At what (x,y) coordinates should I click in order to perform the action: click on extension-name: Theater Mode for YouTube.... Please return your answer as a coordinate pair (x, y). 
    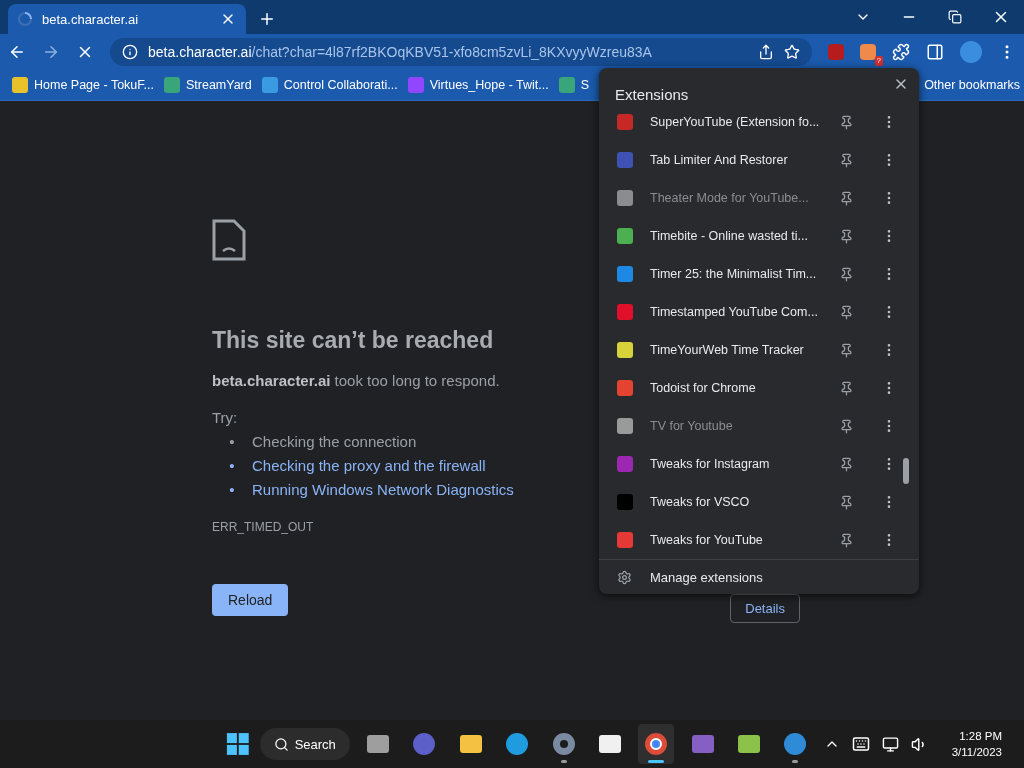
    Looking at the image, I should click on (736, 198).